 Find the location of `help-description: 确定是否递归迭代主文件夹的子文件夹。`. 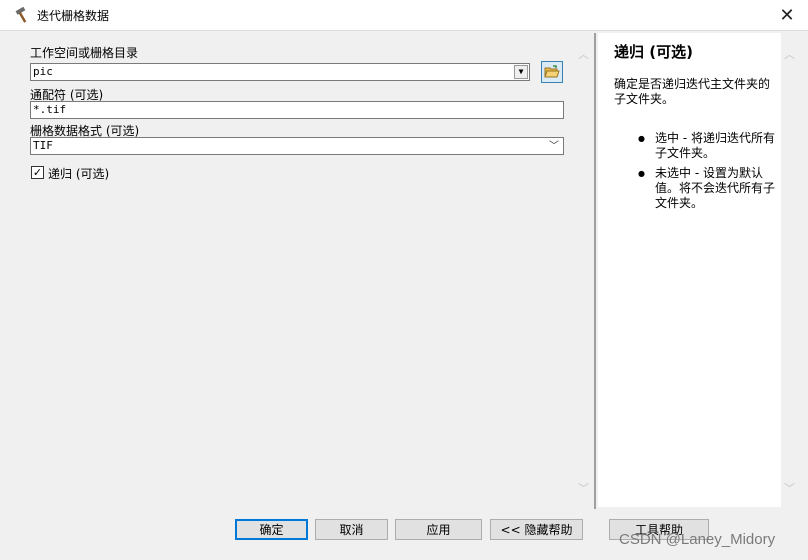

help-description: 确定是否递归迭代主文件夹的子文件夹。 is located at coordinates (692, 91).